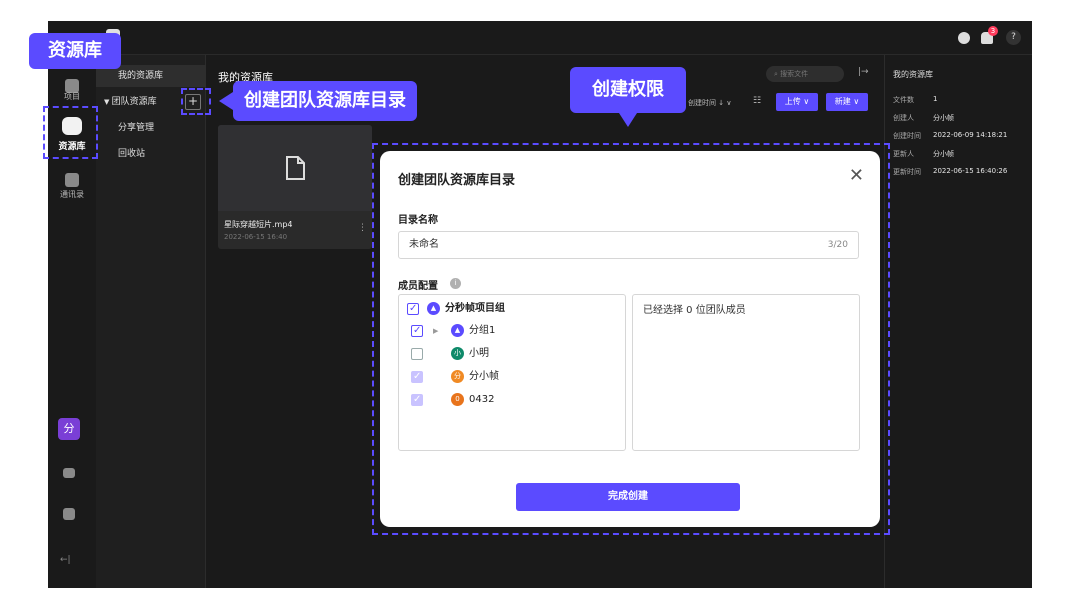  Describe the element at coordinates (757, 101) in the screenshot. I see `view-toggle-icon: ☷` at that location.